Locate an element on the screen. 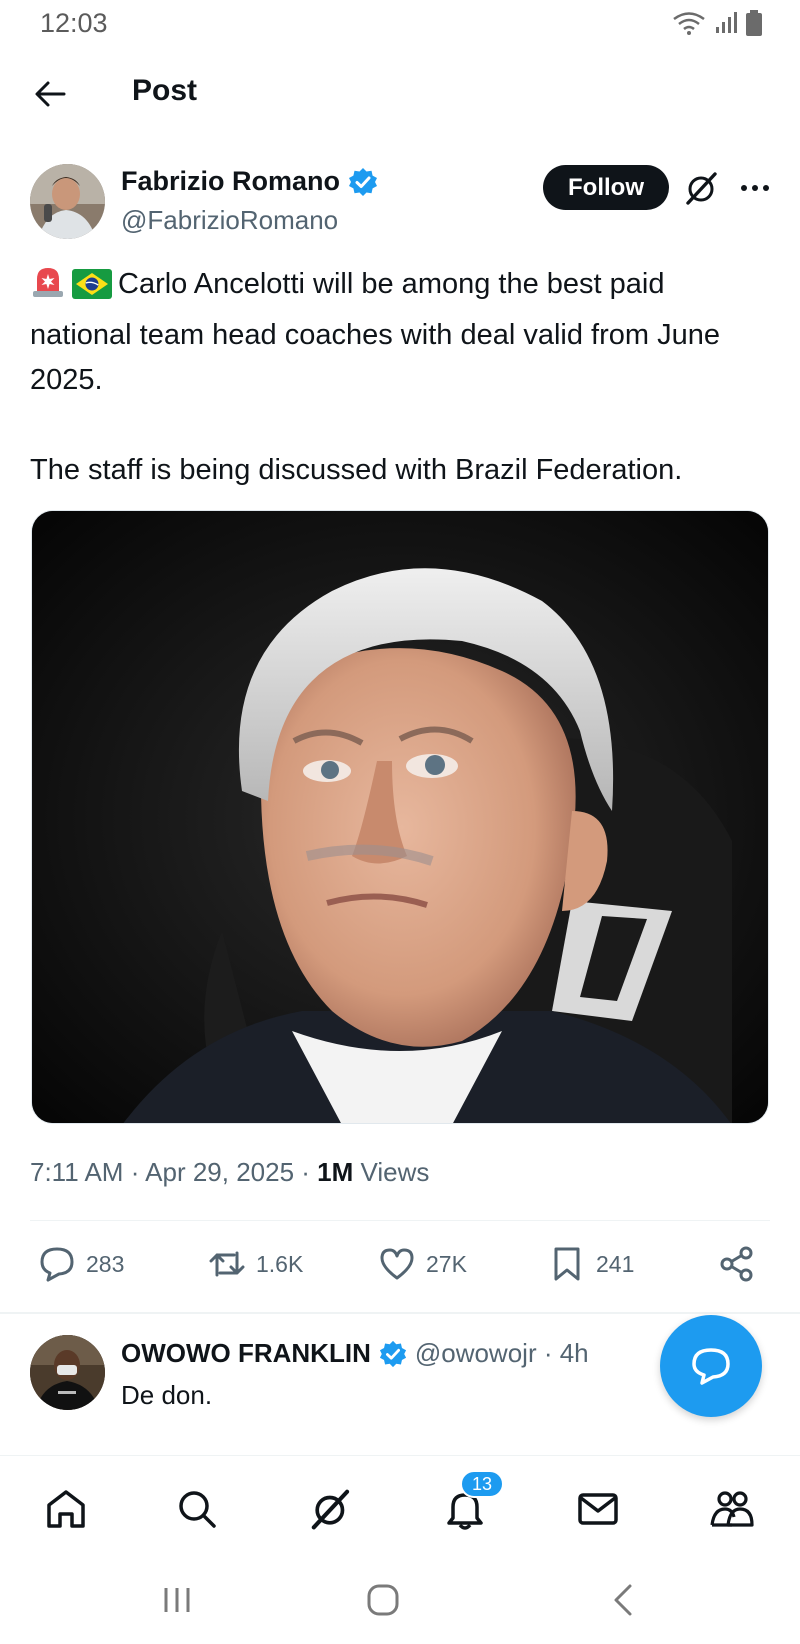 This screenshot has width=800, height=1644. arrow-left-icon is located at coordinates (50, 94).